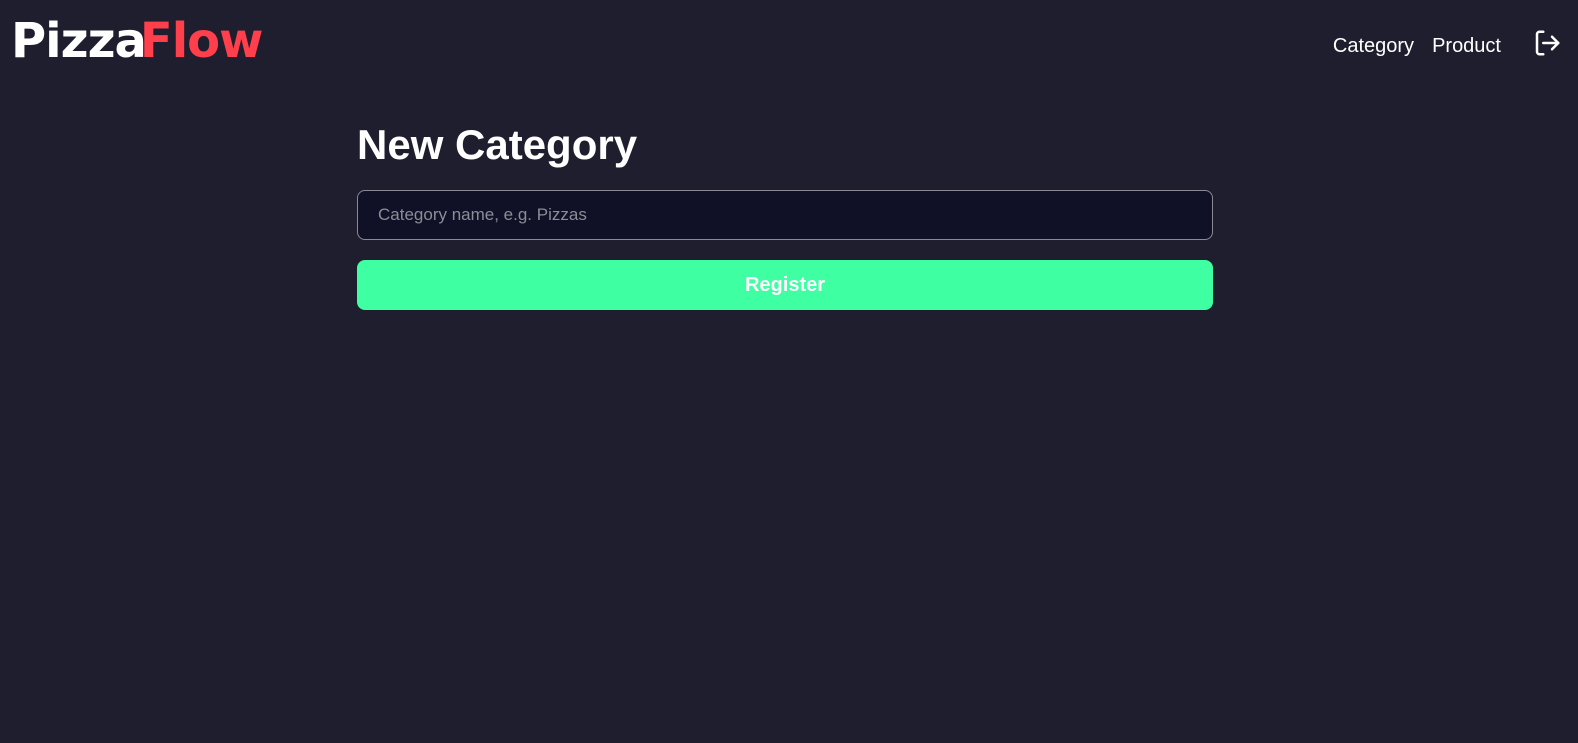 The height and width of the screenshot is (743, 1578). What do you see at coordinates (789, 46) in the screenshot?
I see `app-header: Pizza Flow Category Product` at bounding box center [789, 46].